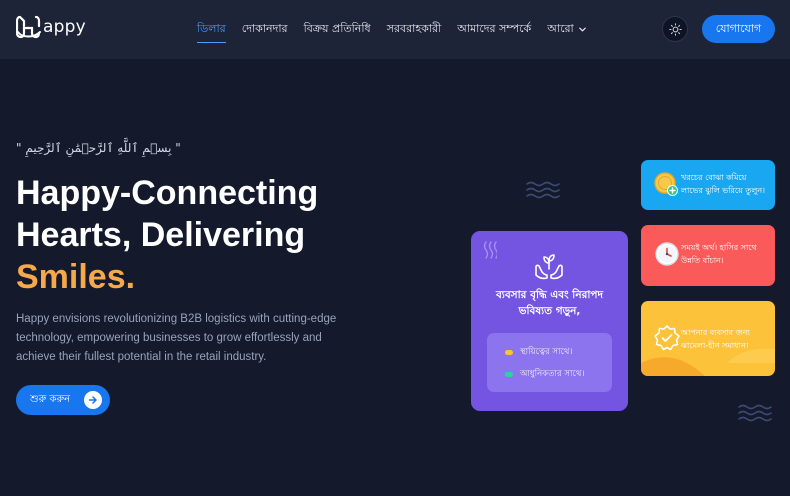 The height and width of the screenshot is (496, 790). Describe the element at coordinates (715, 339) in the screenshot. I see `benefit-card-text: আপনার ব্যবসার জন্য ঝামেলা-হীন সমাধান।` at that location.